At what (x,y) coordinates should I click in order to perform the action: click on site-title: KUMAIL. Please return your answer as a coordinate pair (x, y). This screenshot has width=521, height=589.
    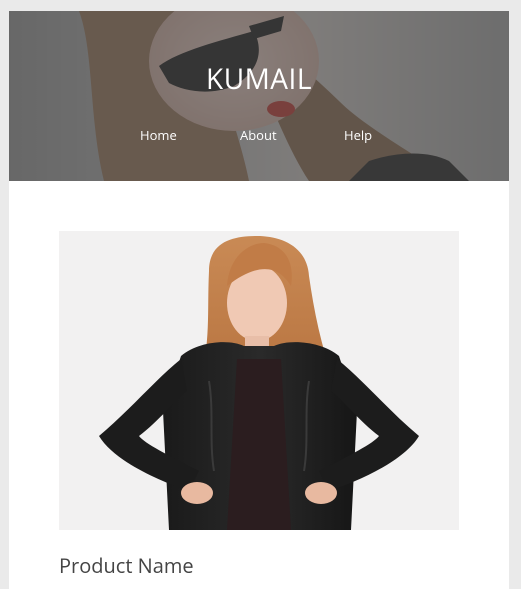
    Looking at the image, I should click on (259, 79).